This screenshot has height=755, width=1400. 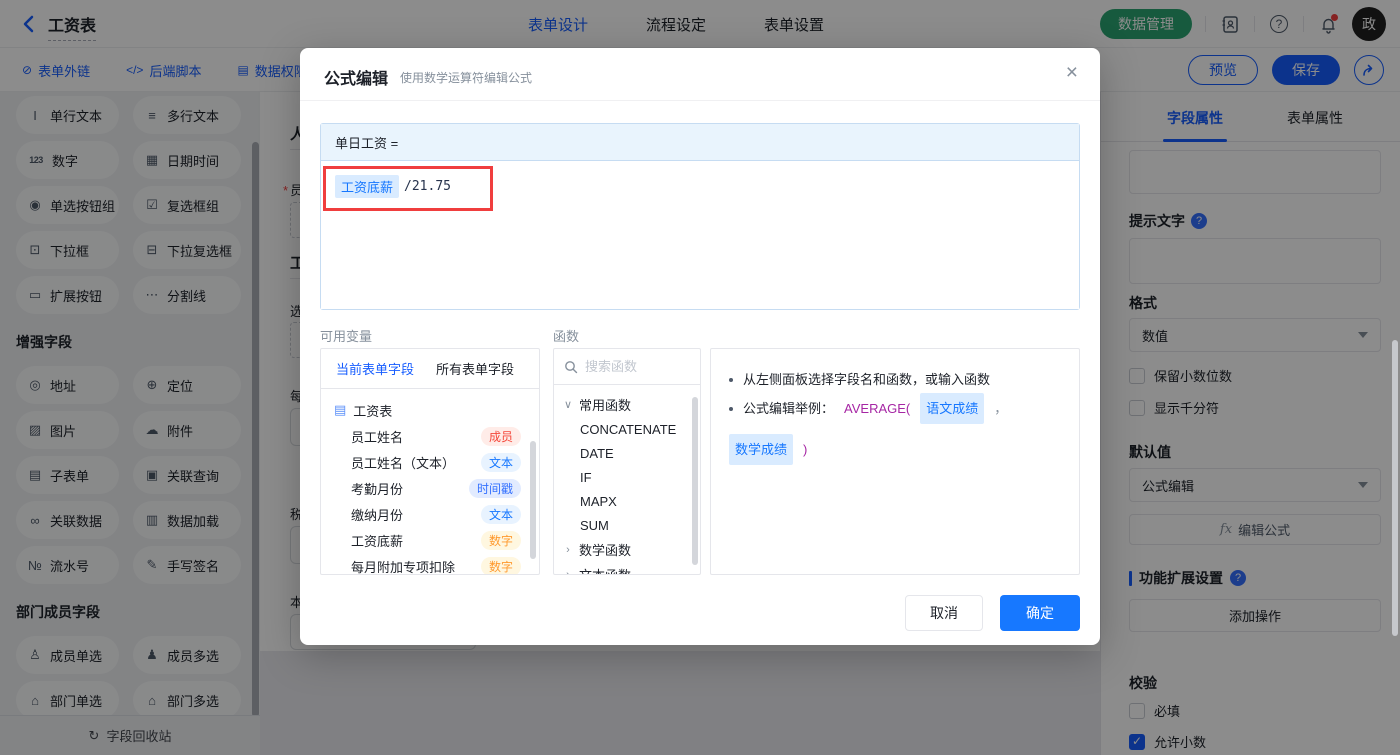 I want to click on example-chip: 语文成绩, so click(x=952, y=408).